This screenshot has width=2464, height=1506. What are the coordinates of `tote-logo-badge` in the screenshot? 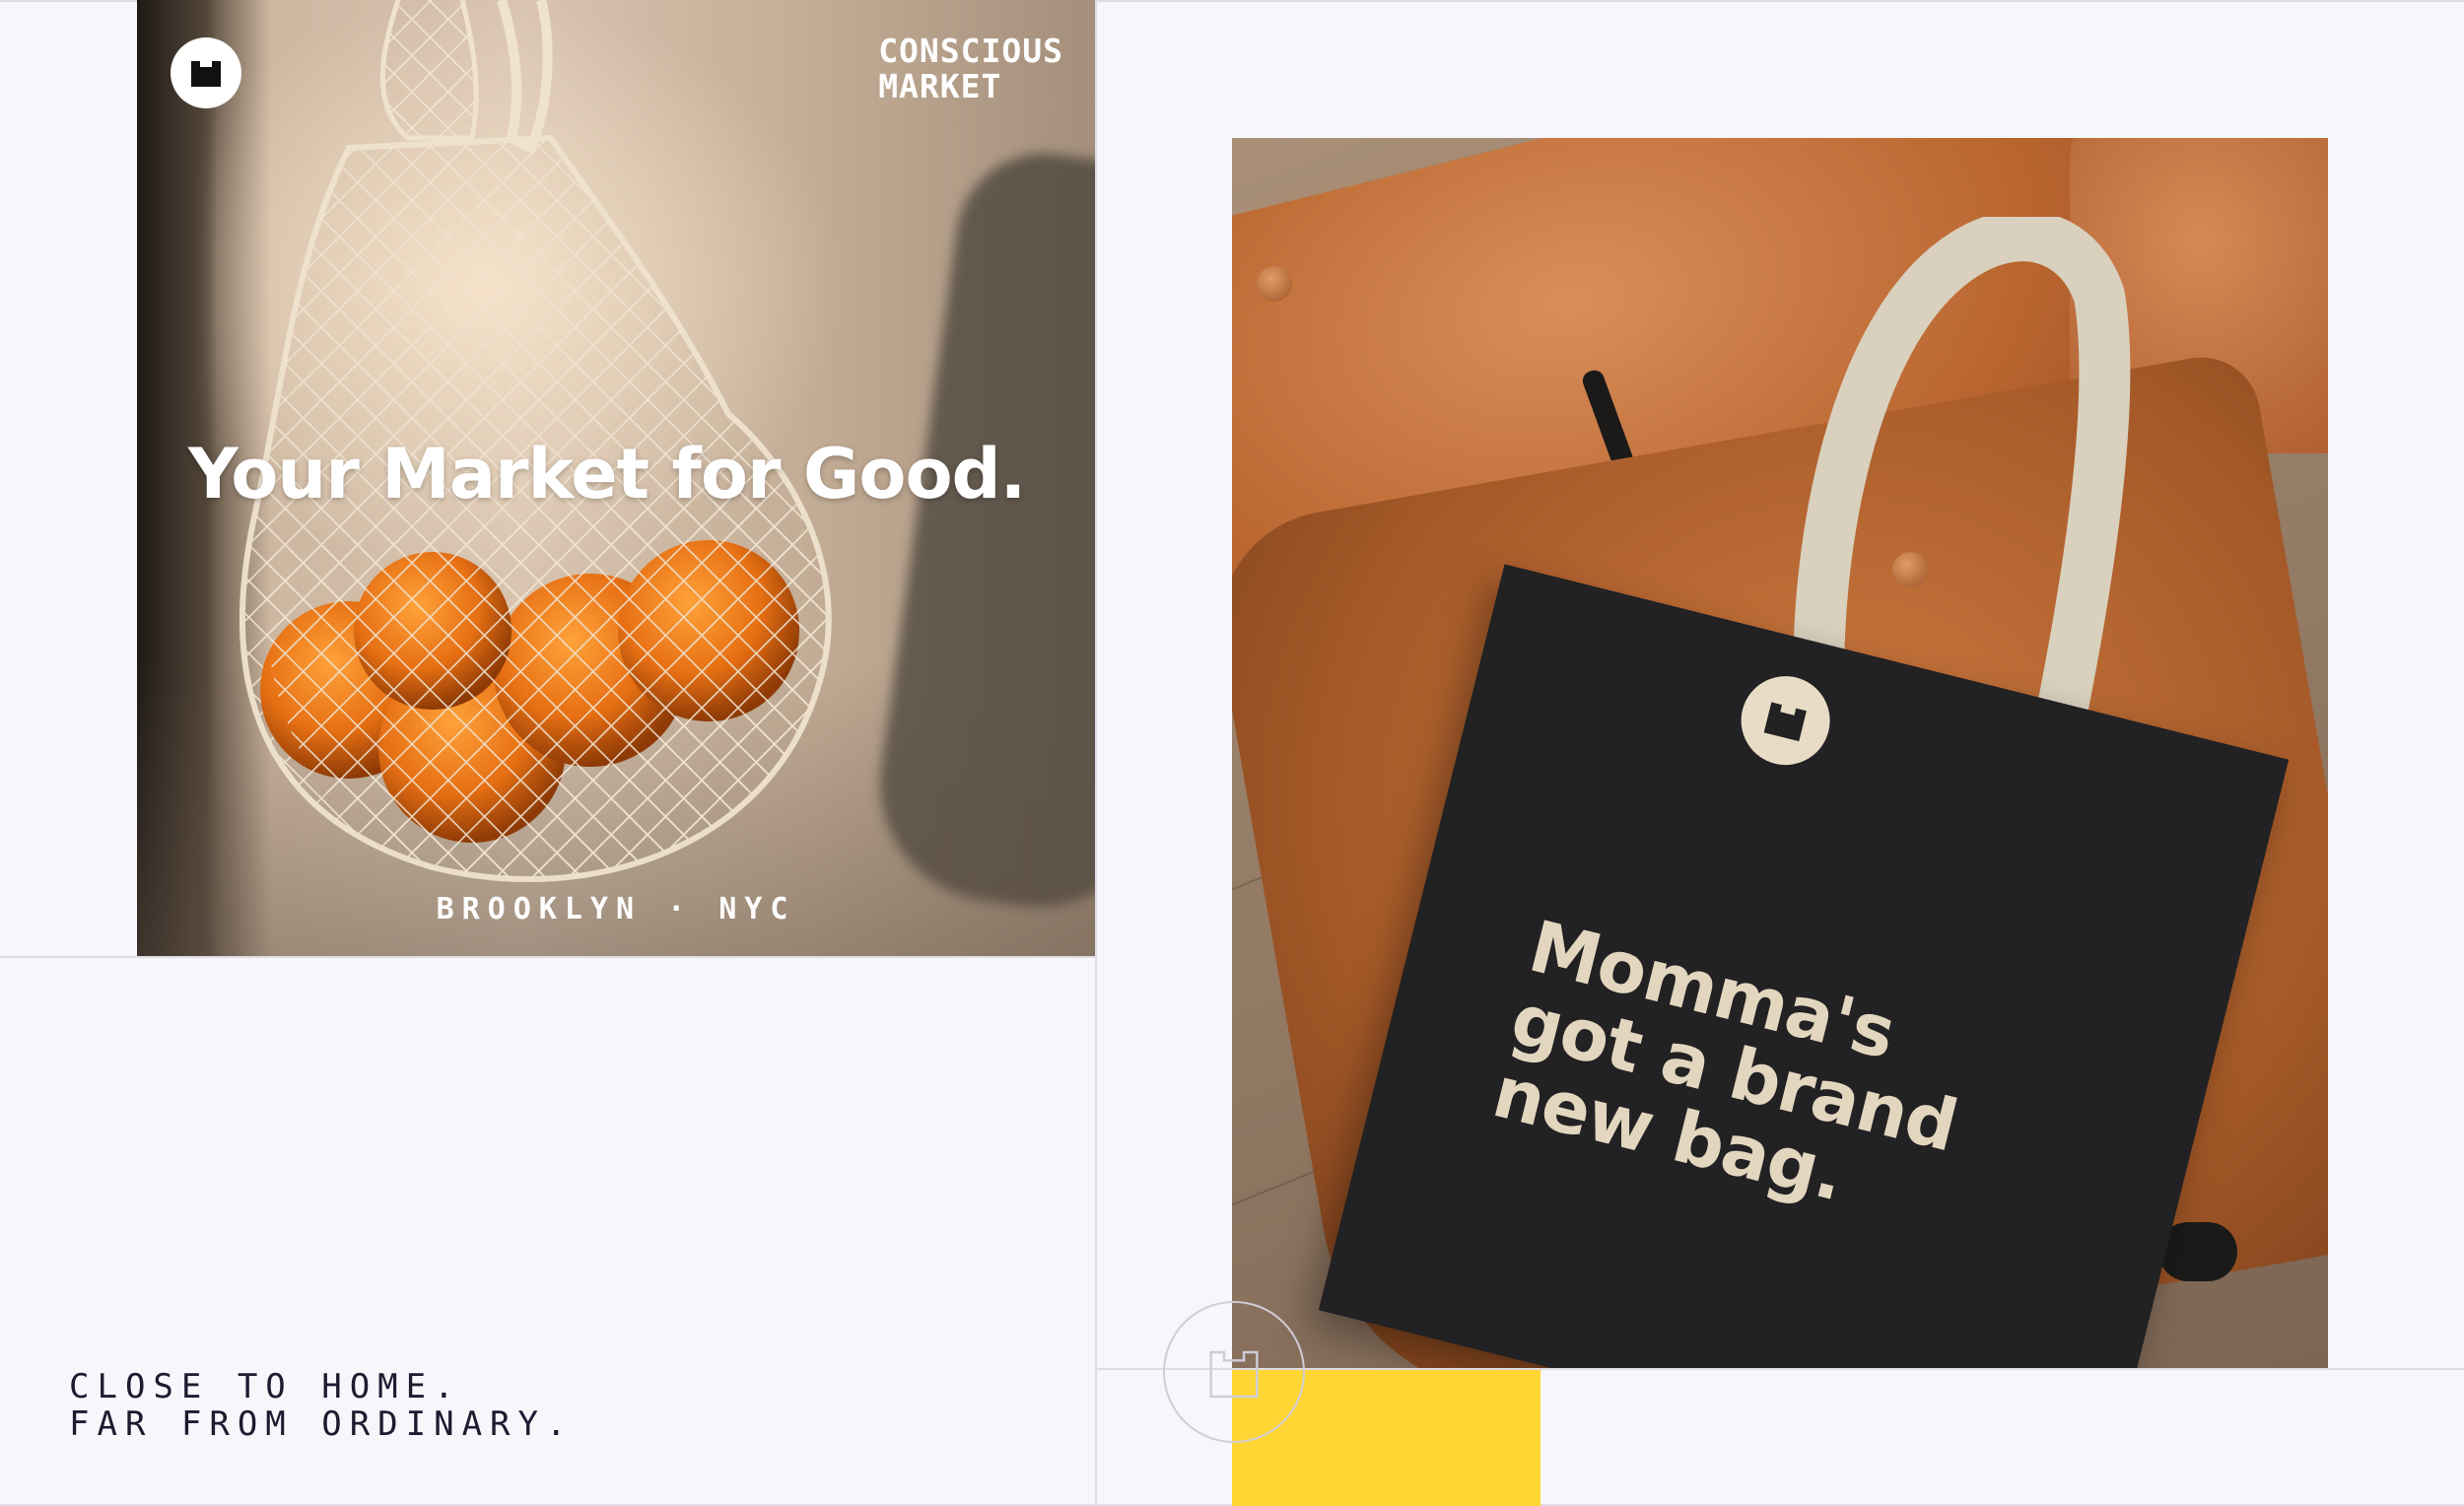 It's located at (1786, 720).